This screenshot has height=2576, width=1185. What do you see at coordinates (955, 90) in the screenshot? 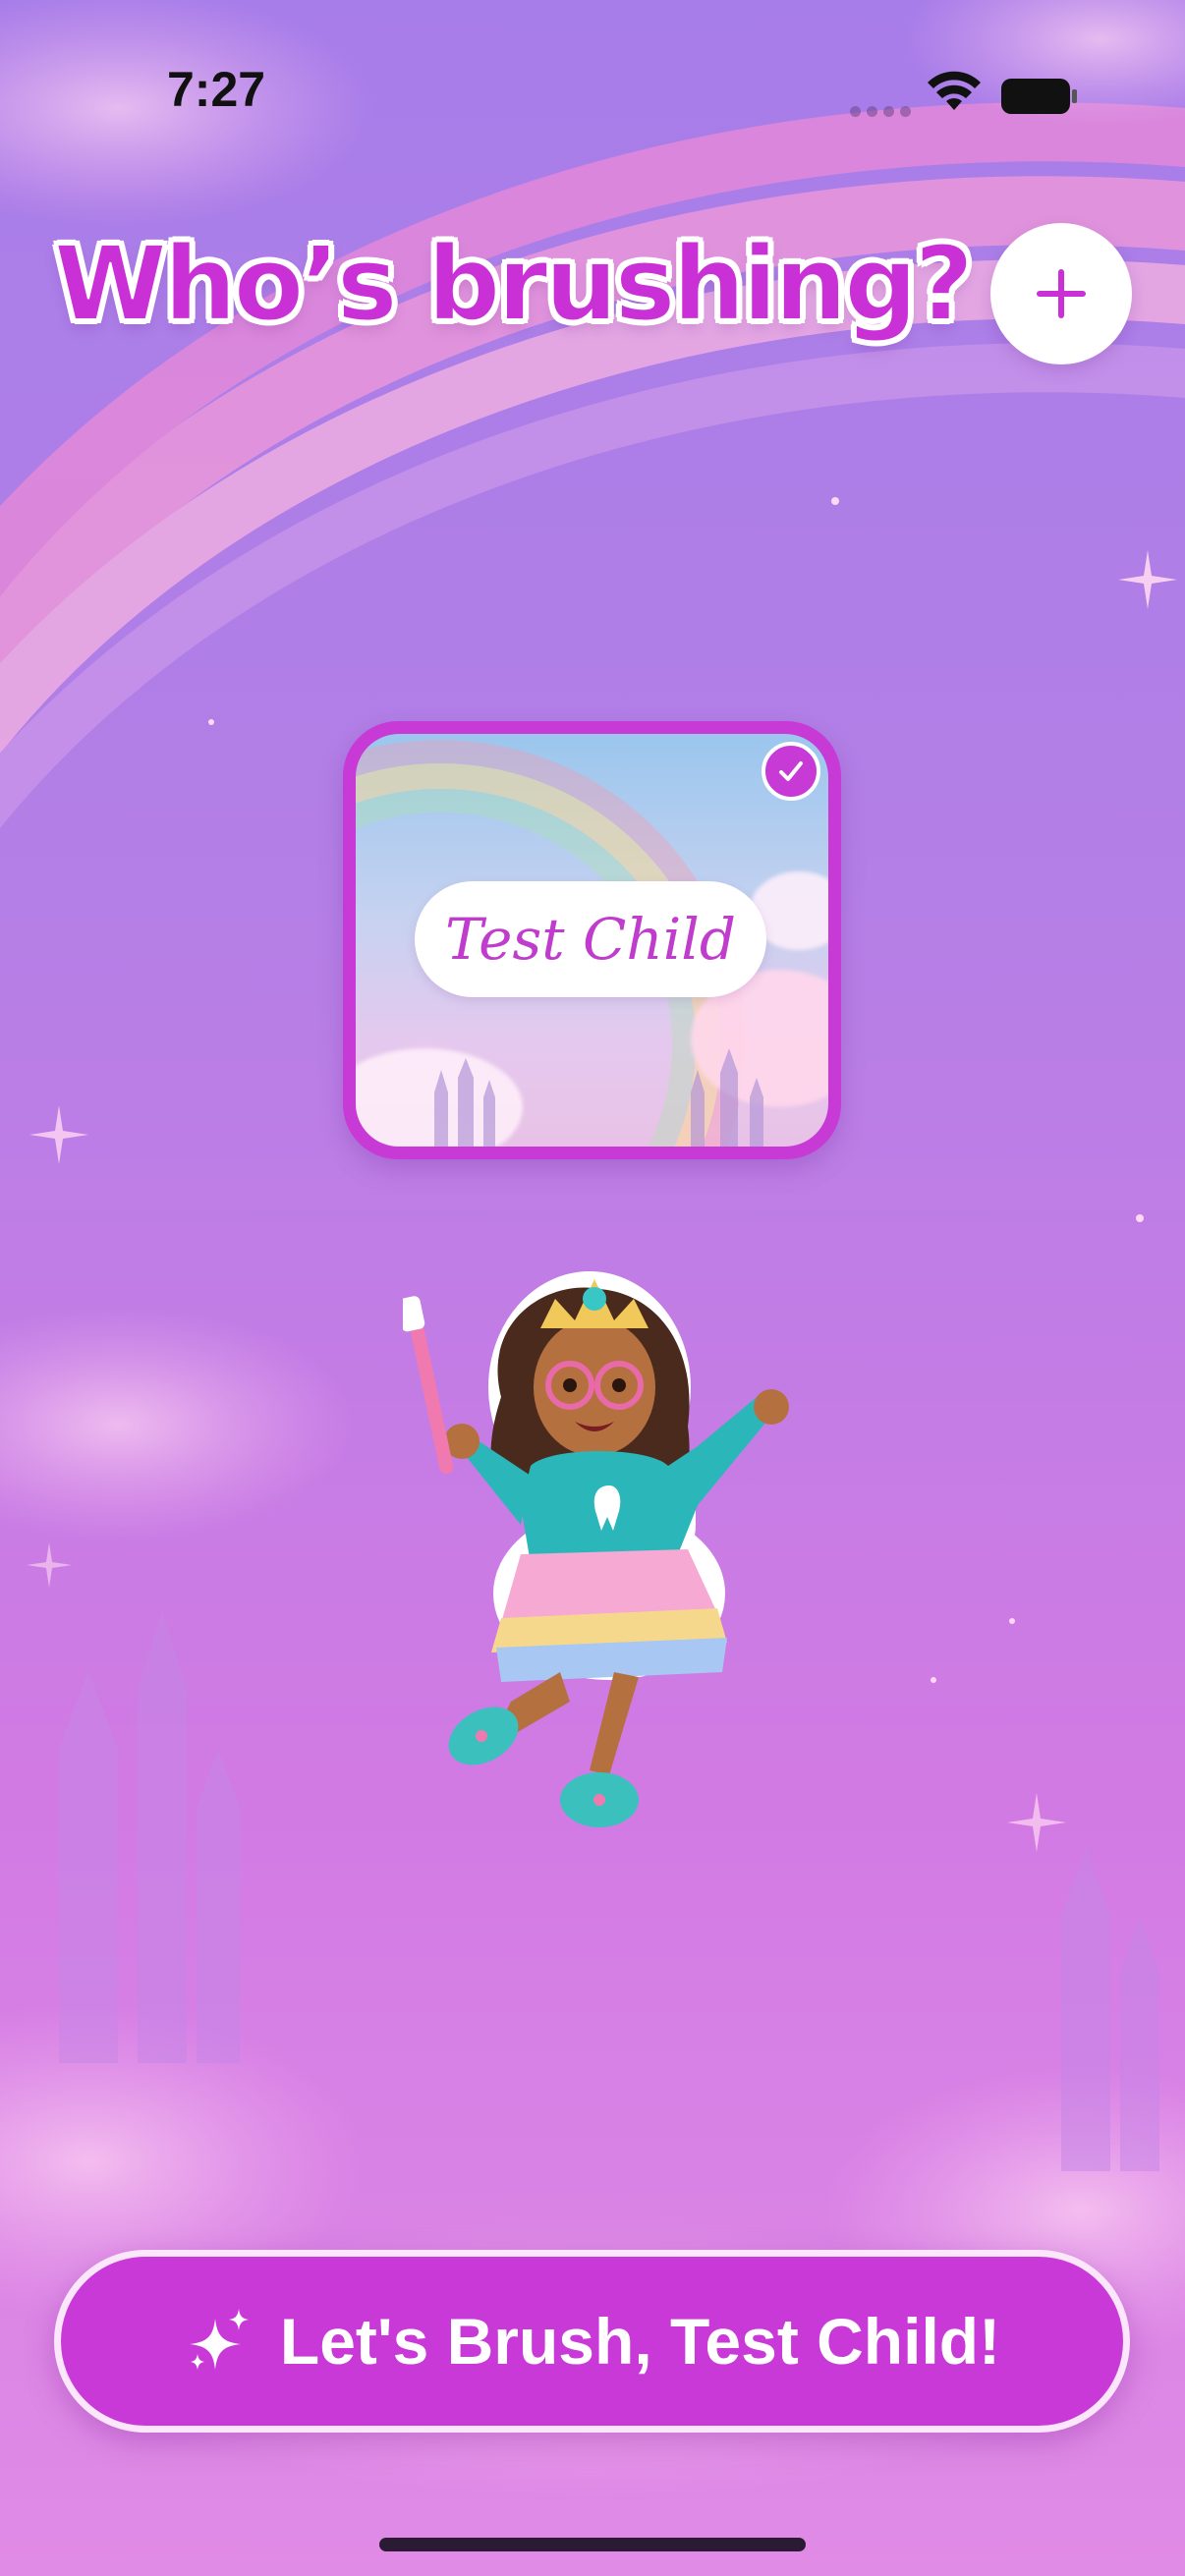
I see `wifi-icon` at bounding box center [955, 90].